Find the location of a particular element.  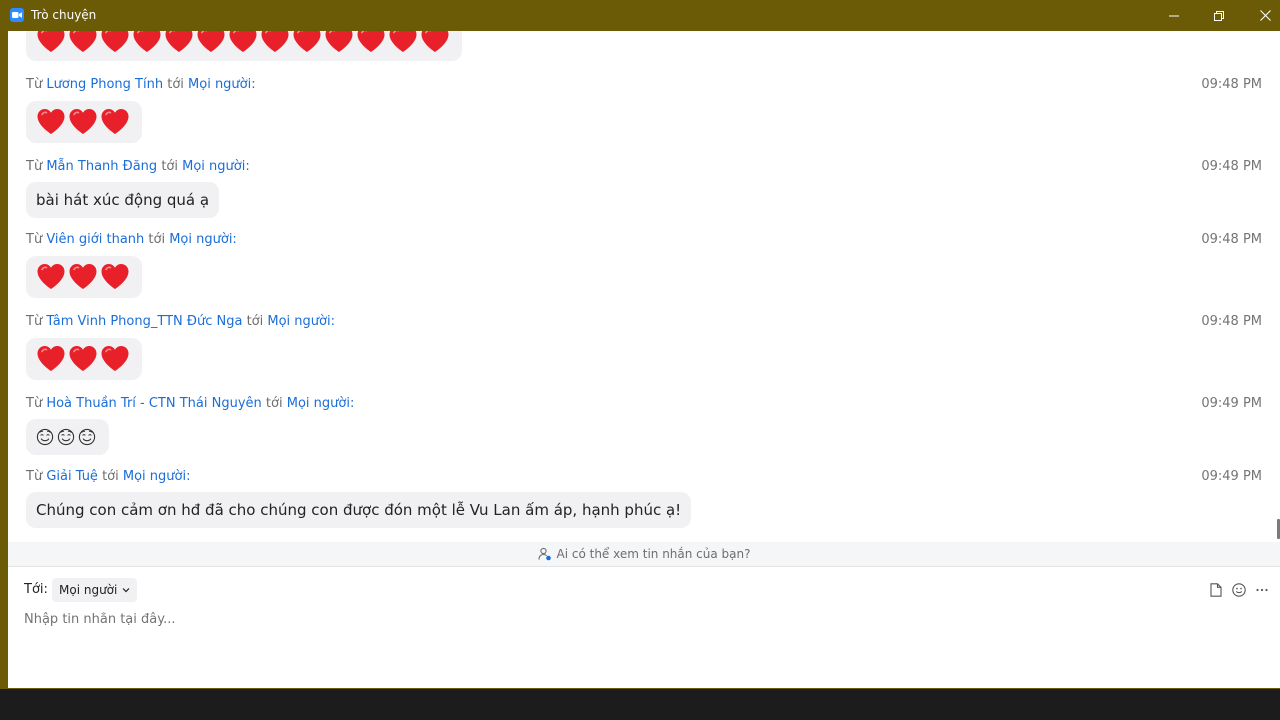

minimize-button is located at coordinates (1174, 15).